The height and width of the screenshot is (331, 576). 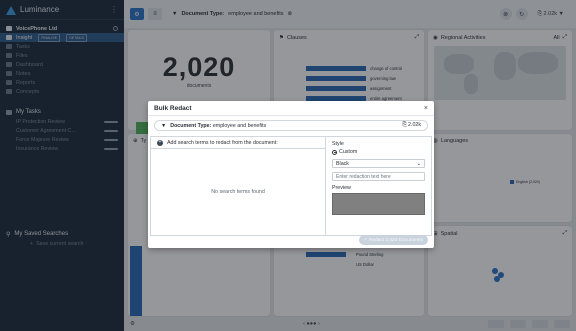 I want to click on dialog-filter-label: Document Type:, so click(x=191, y=125).